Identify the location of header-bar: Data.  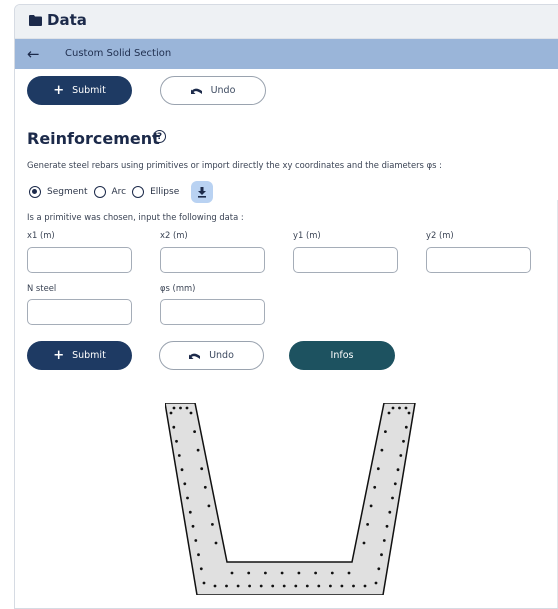
(286, 22).